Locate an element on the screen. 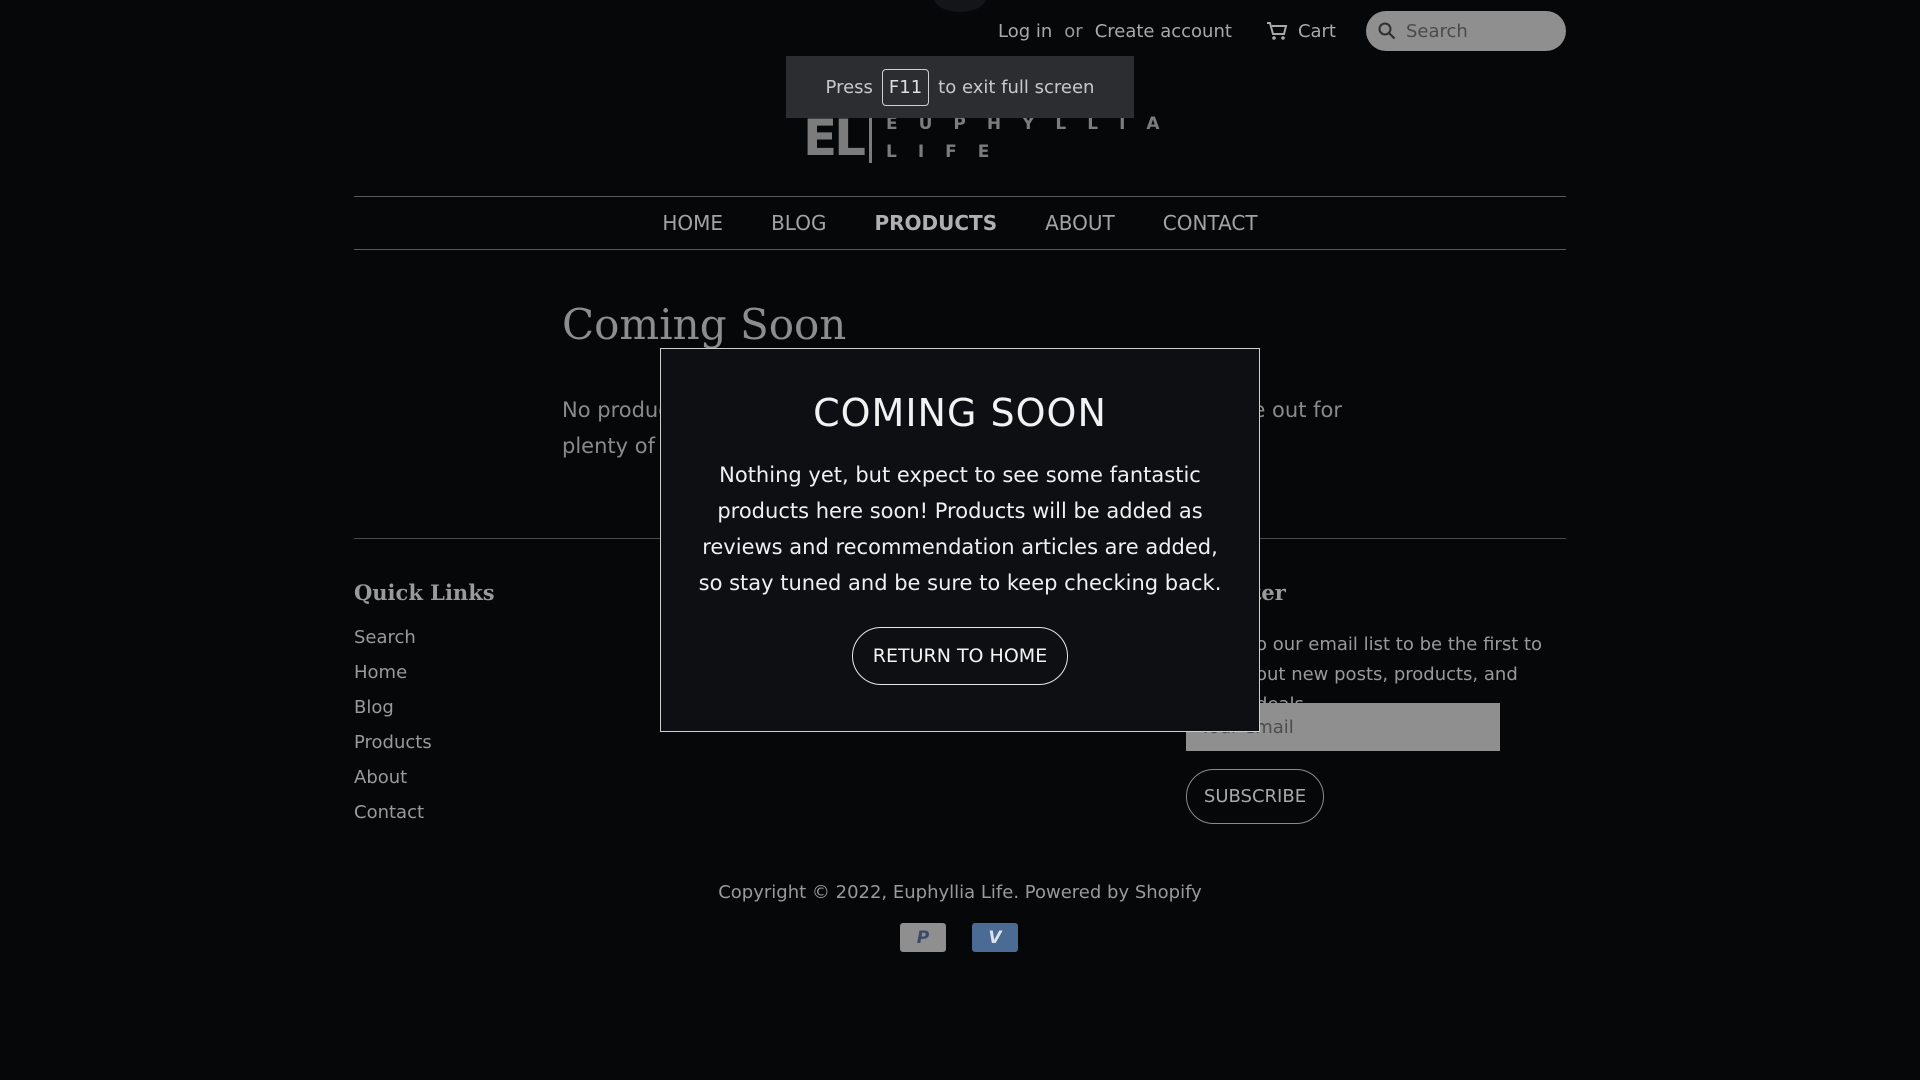 The height and width of the screenshot is (1080, 1920). toast-message: to exit full screen is located at coordinates (1016, 87).